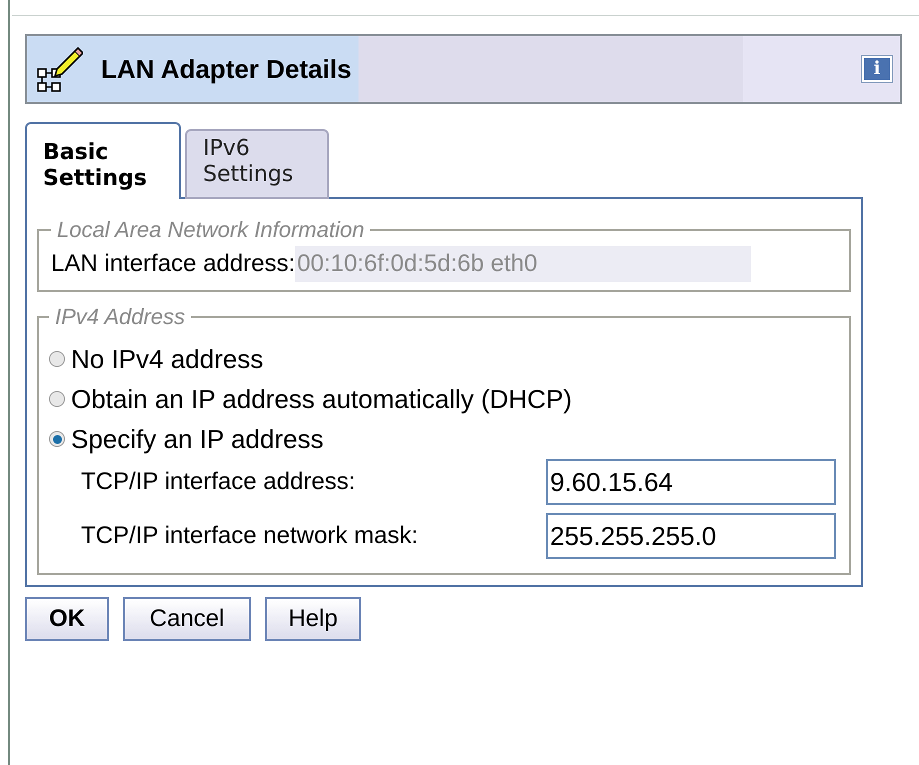 This screenshot has height=765, width=919. I want to click on info-button: i, so click(877, 69).